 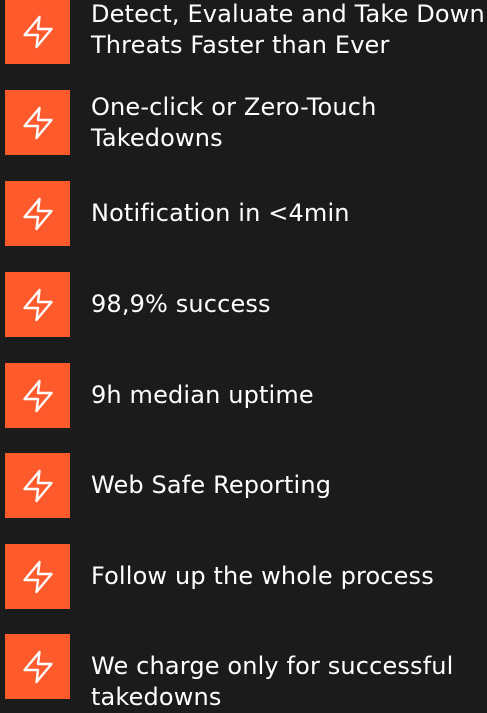 What do you see at coordinates (181, 304) in the screenshot?
I see `feature-text: 98,9% success` at bounding box center [181, 304].